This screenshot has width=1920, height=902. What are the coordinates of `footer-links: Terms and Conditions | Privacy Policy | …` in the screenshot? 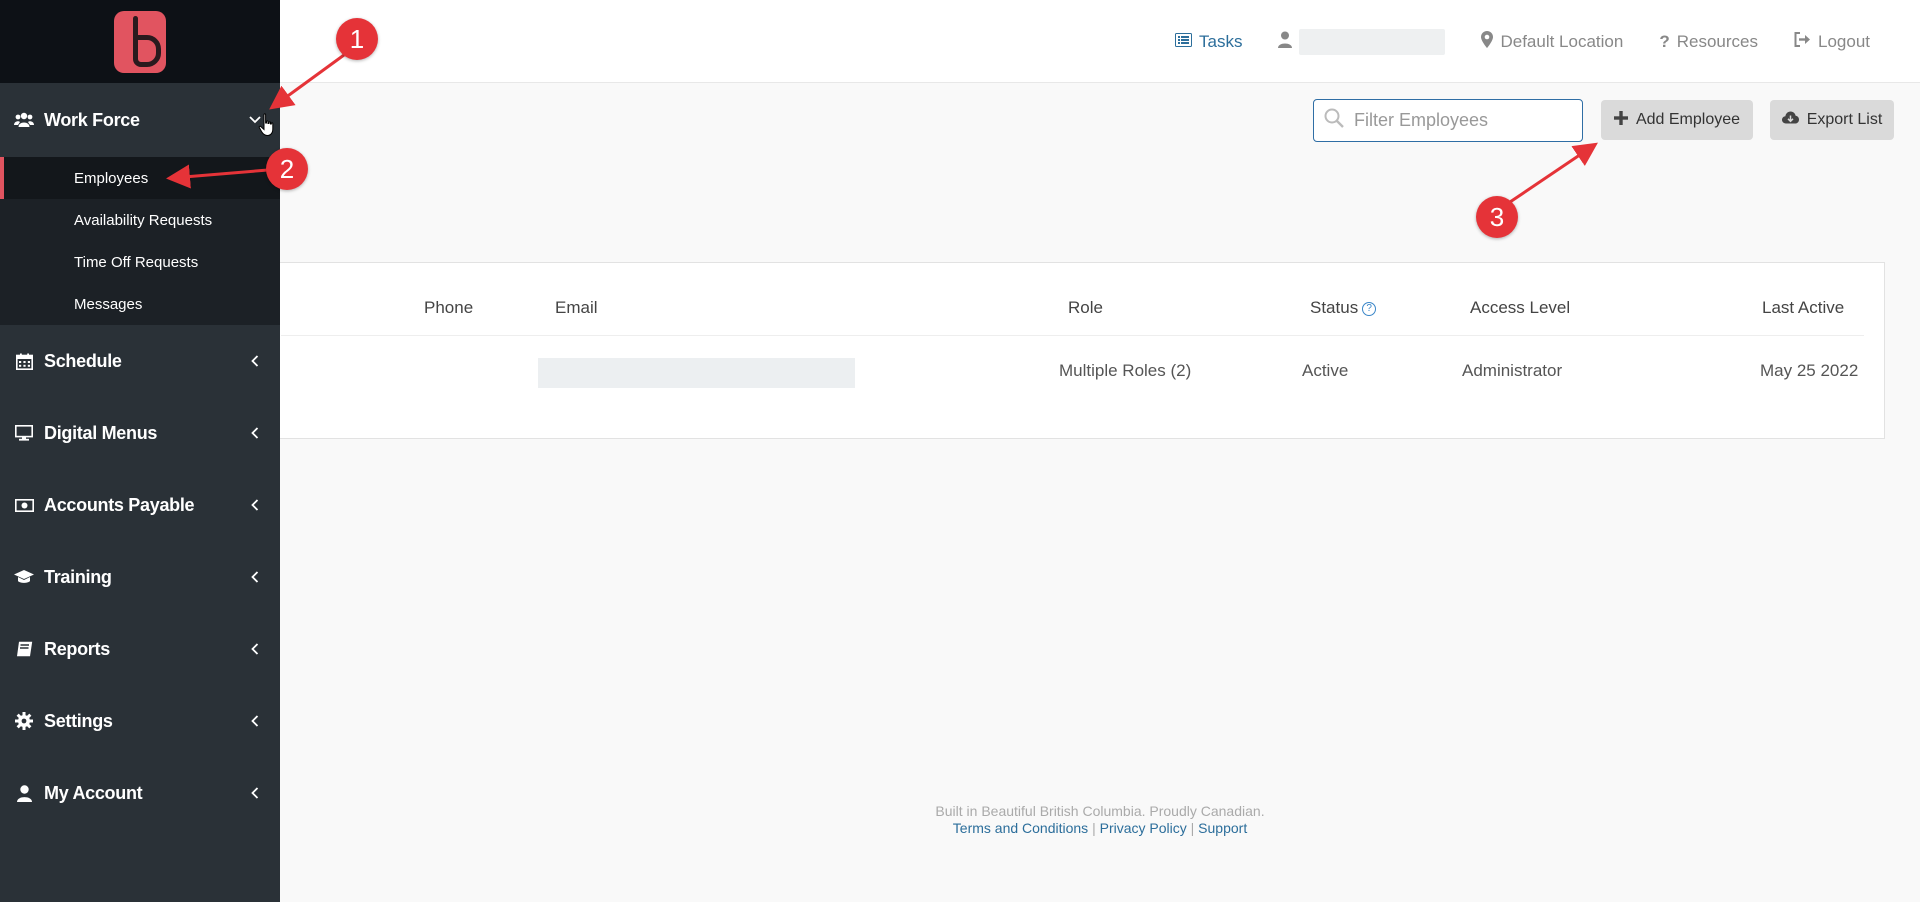 It's located at (1100, 828).